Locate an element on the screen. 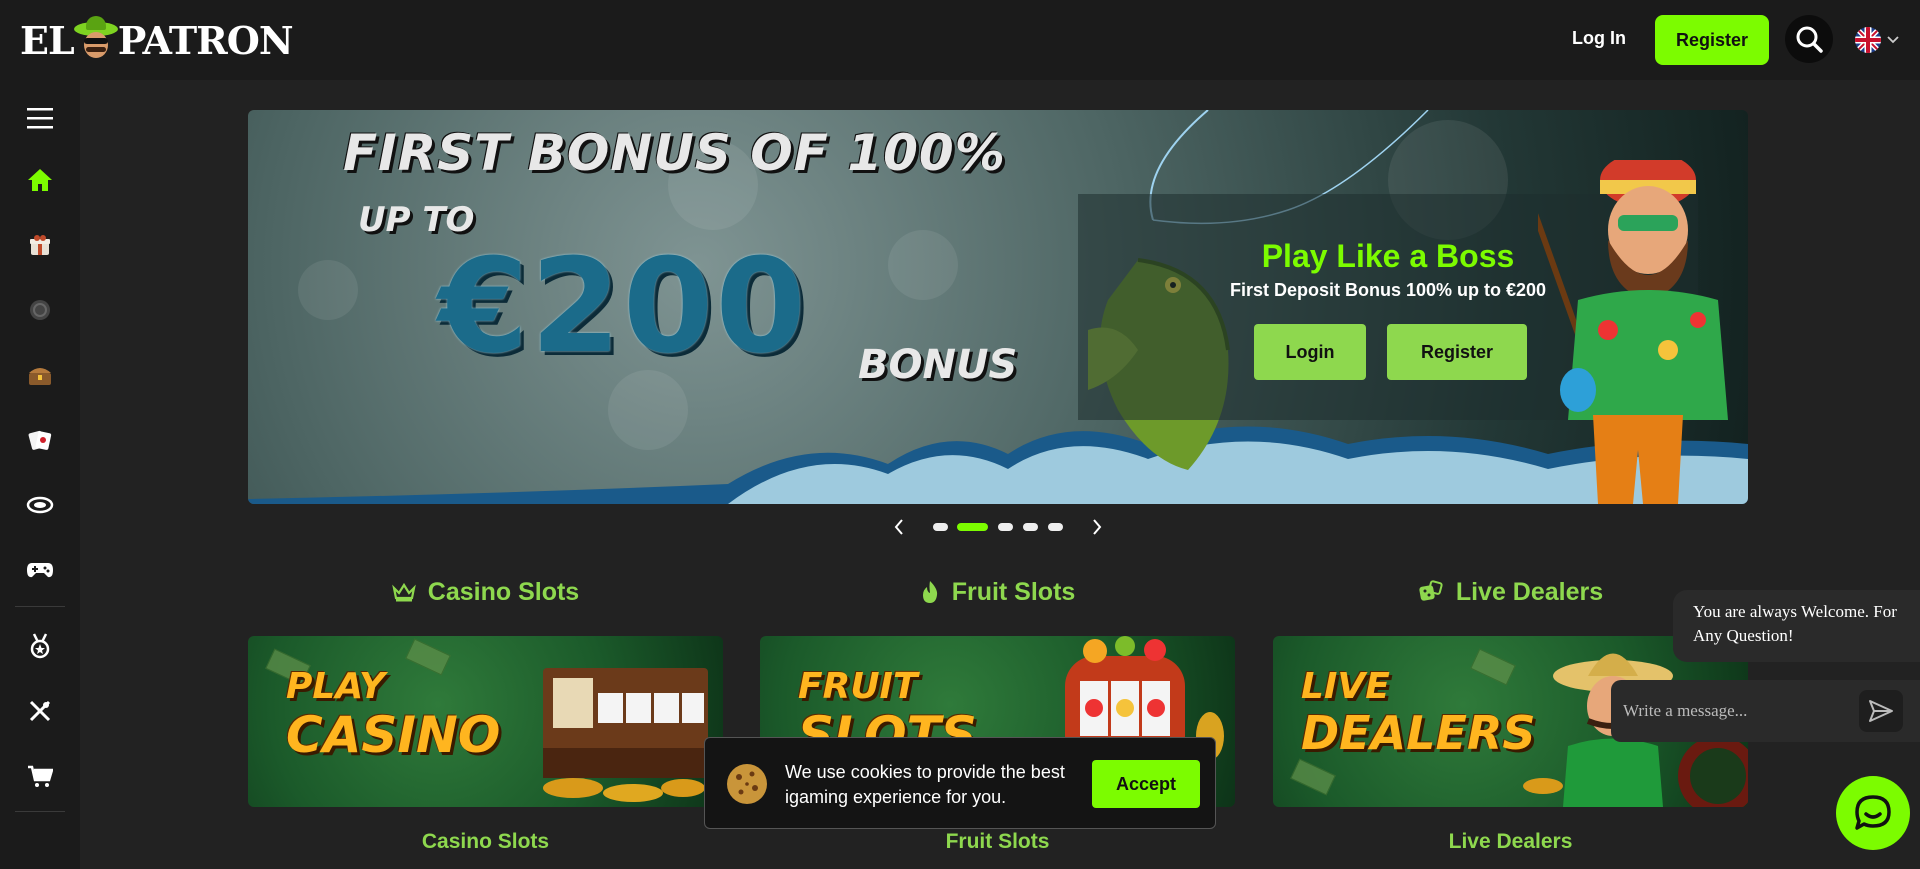 The image size is (1920, 869). sports-icon is located at coordinates (40, 711).